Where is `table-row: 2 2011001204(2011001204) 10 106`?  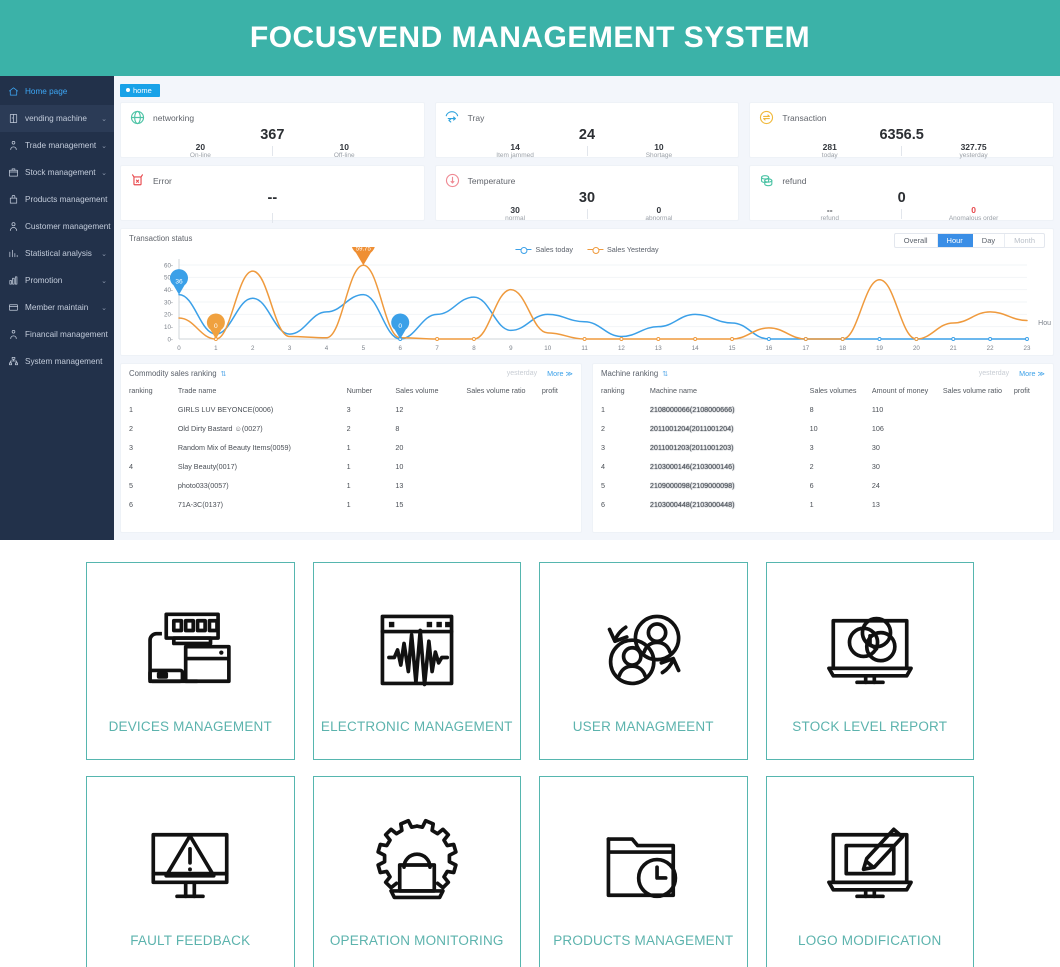
table-row: 2 2011001204(2011001204) 10 106 is located at coordinates (823, 428).